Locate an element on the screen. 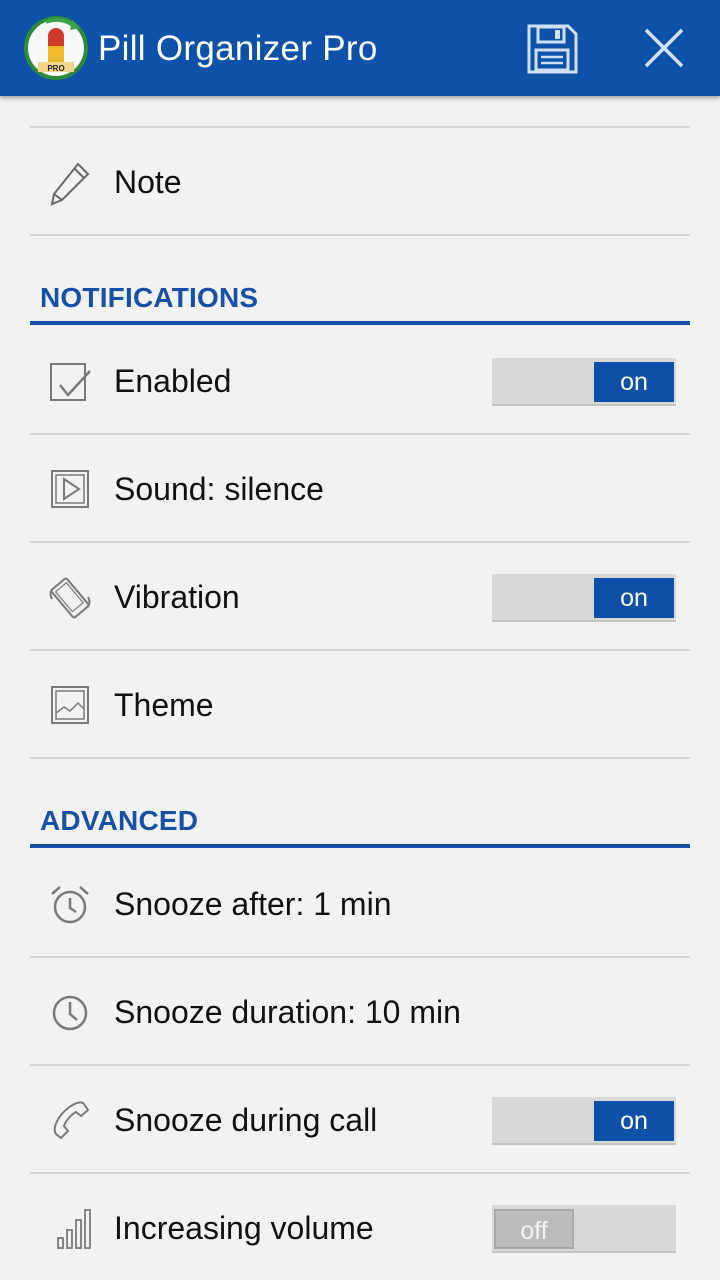  enabled-row: Enabled on is located at coordinates (360, 381).